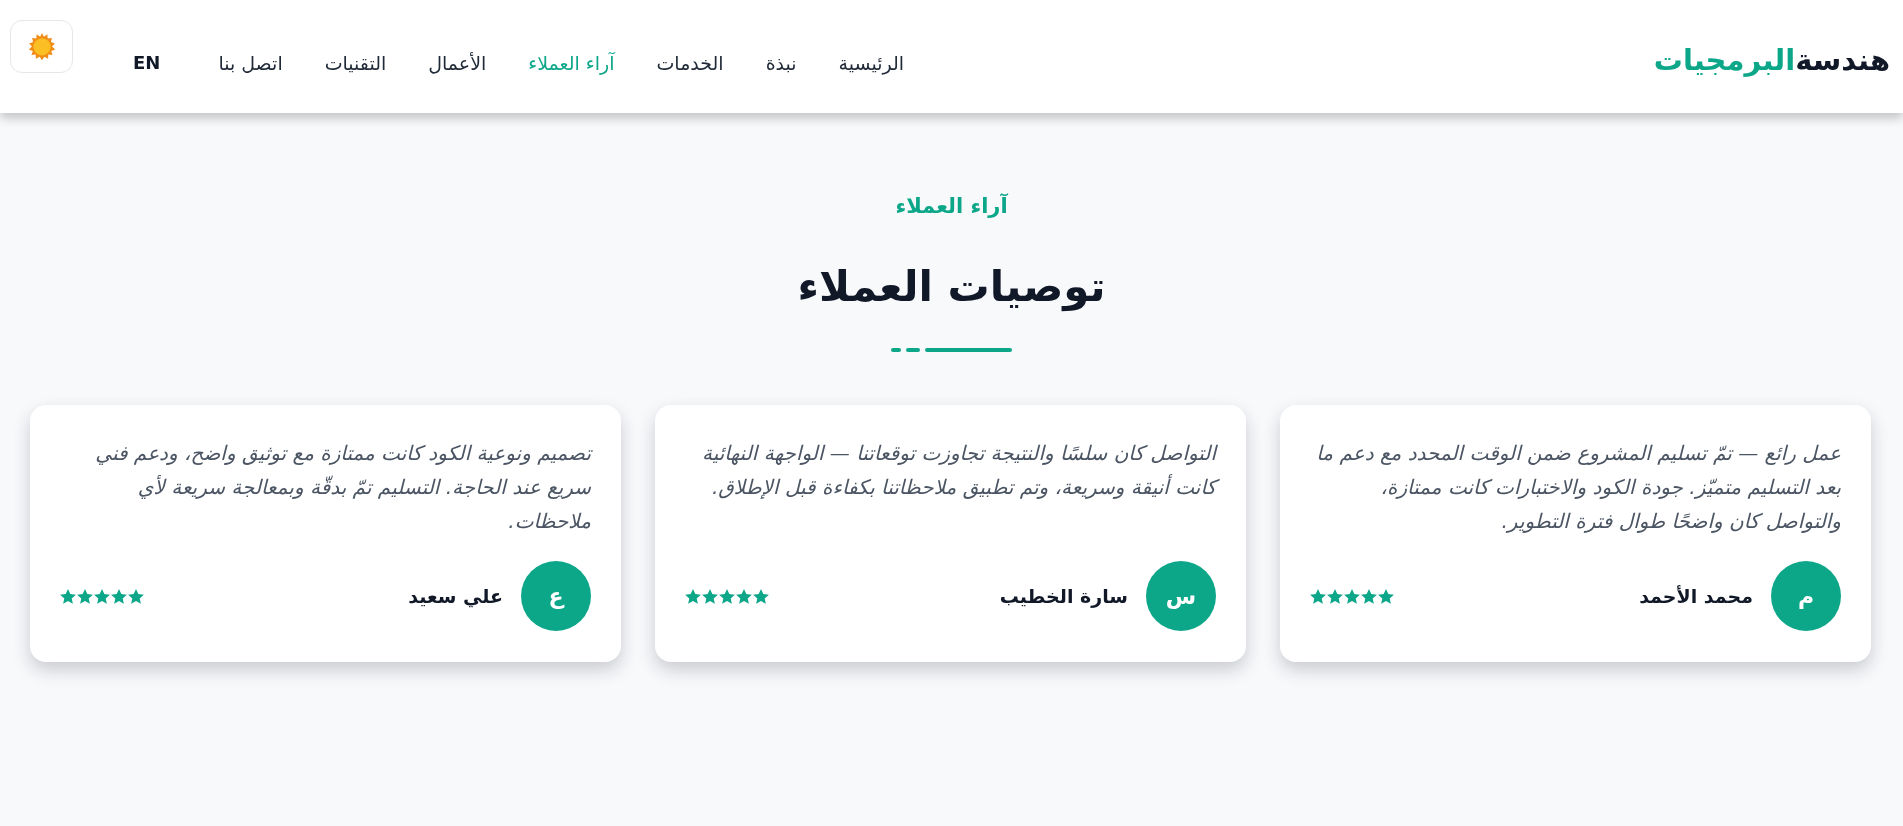 The height and width of the screenshot is (826, 1903). Describe the element at coordinates (951, 287) in the screenshot. I see `section-title: توصيات العملاء` at that location.